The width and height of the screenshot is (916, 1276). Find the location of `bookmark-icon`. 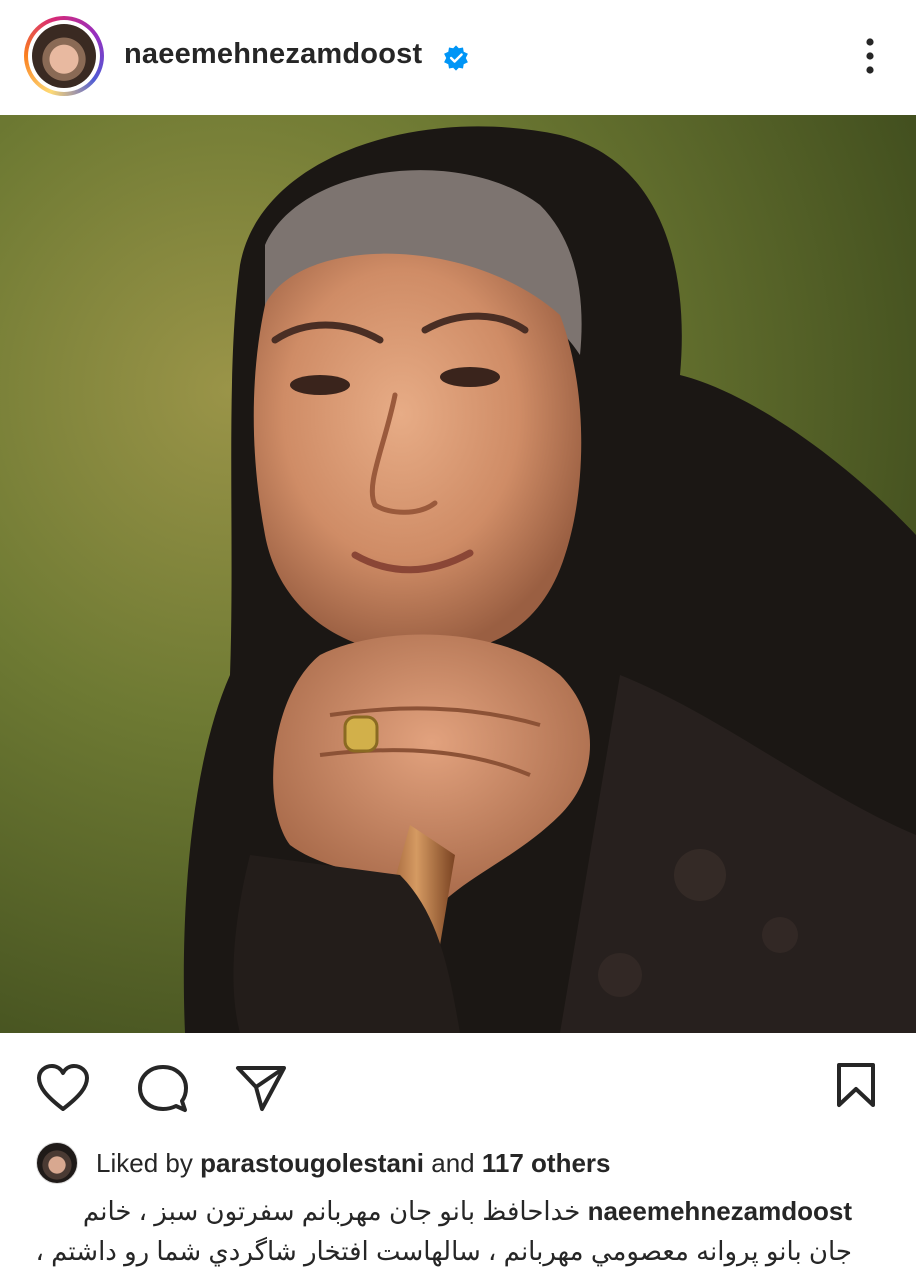

bookmark-icon is located at coordinates (856, 1085).